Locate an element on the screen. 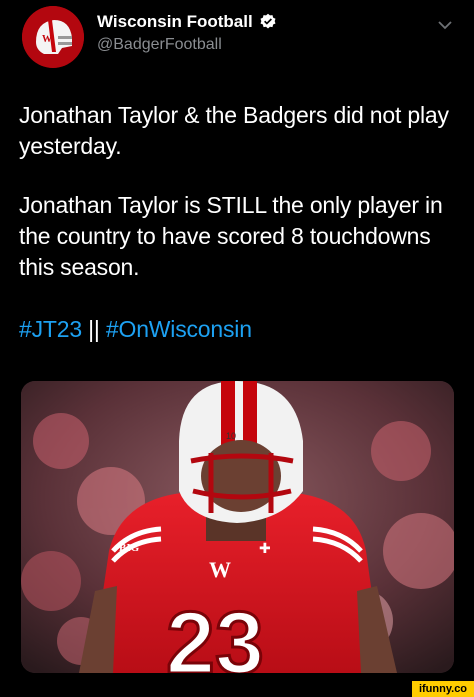 The image size is (474, 697). big-ten-patch-text: BIG is located at coordinates (129, 548).